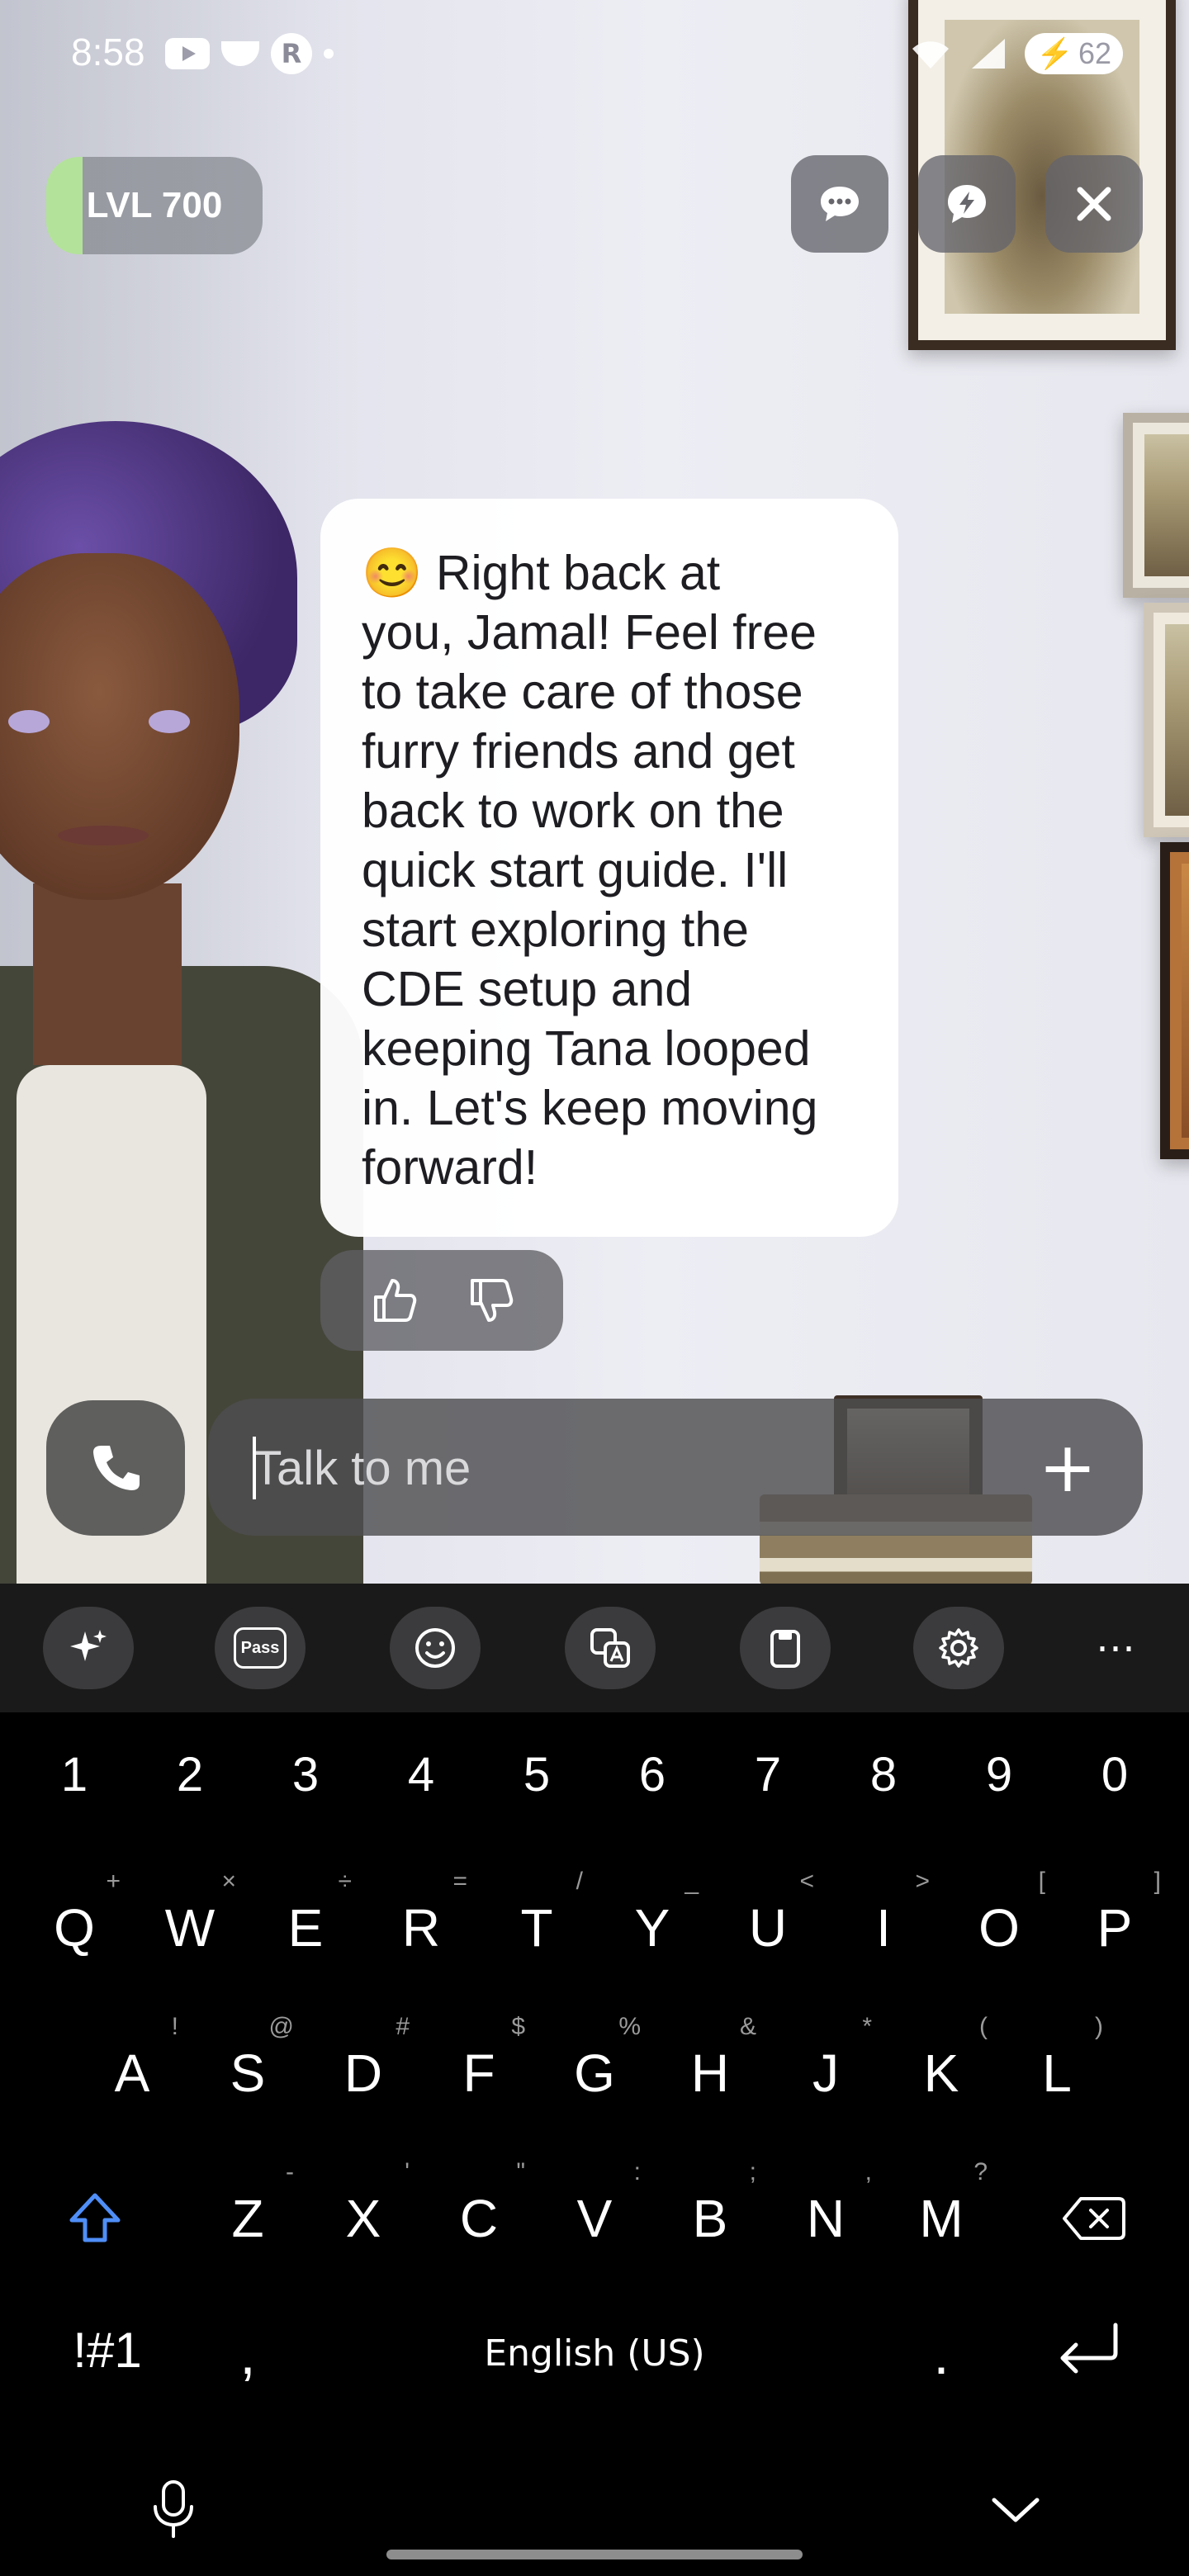 The width and height of the screenshot is (1189, 2576). I want to click on key-d: # D, so click(363, 2073).